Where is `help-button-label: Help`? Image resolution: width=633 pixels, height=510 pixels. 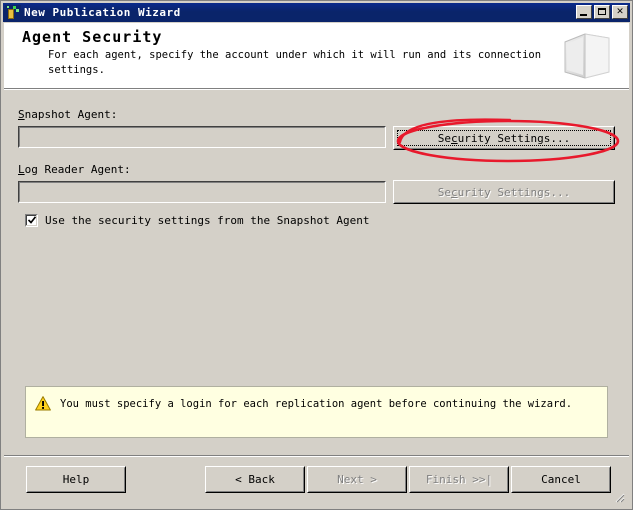
help-button-label: Help is located at coordinates (76, 479).